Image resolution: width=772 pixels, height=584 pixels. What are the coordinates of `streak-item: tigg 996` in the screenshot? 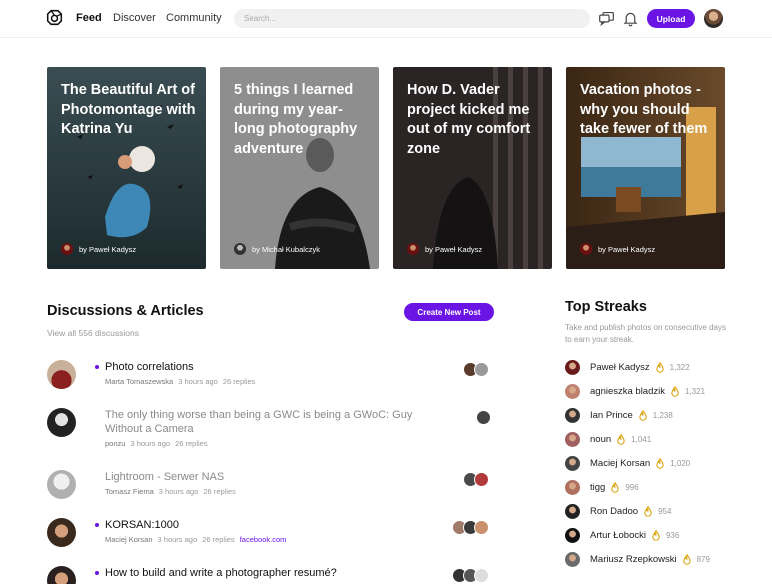 It's located at (602, 487).